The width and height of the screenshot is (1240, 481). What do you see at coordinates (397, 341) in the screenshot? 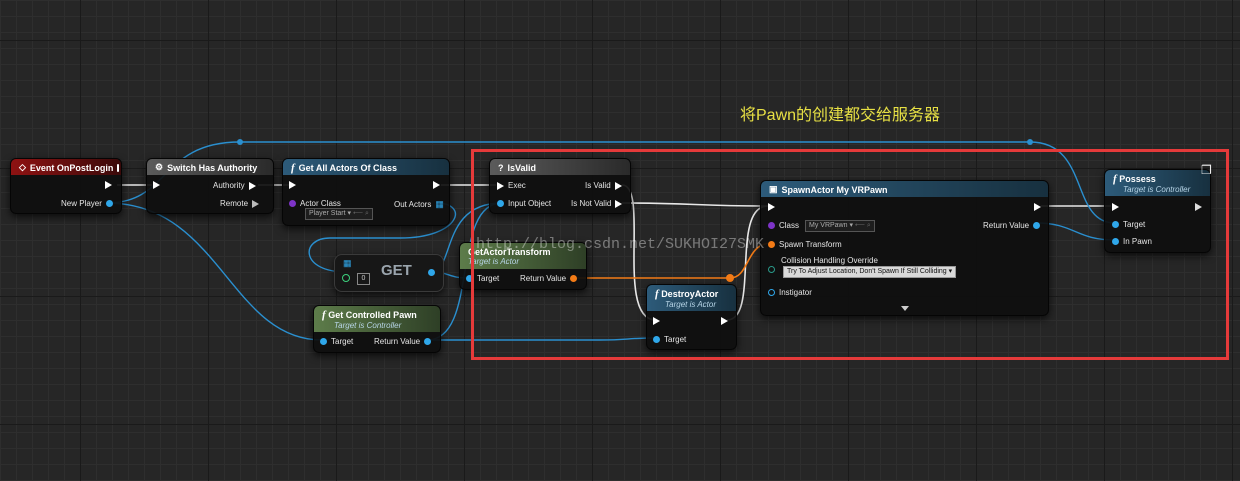
I see `pin-label: Return Value` at bounding box center [397, 341].